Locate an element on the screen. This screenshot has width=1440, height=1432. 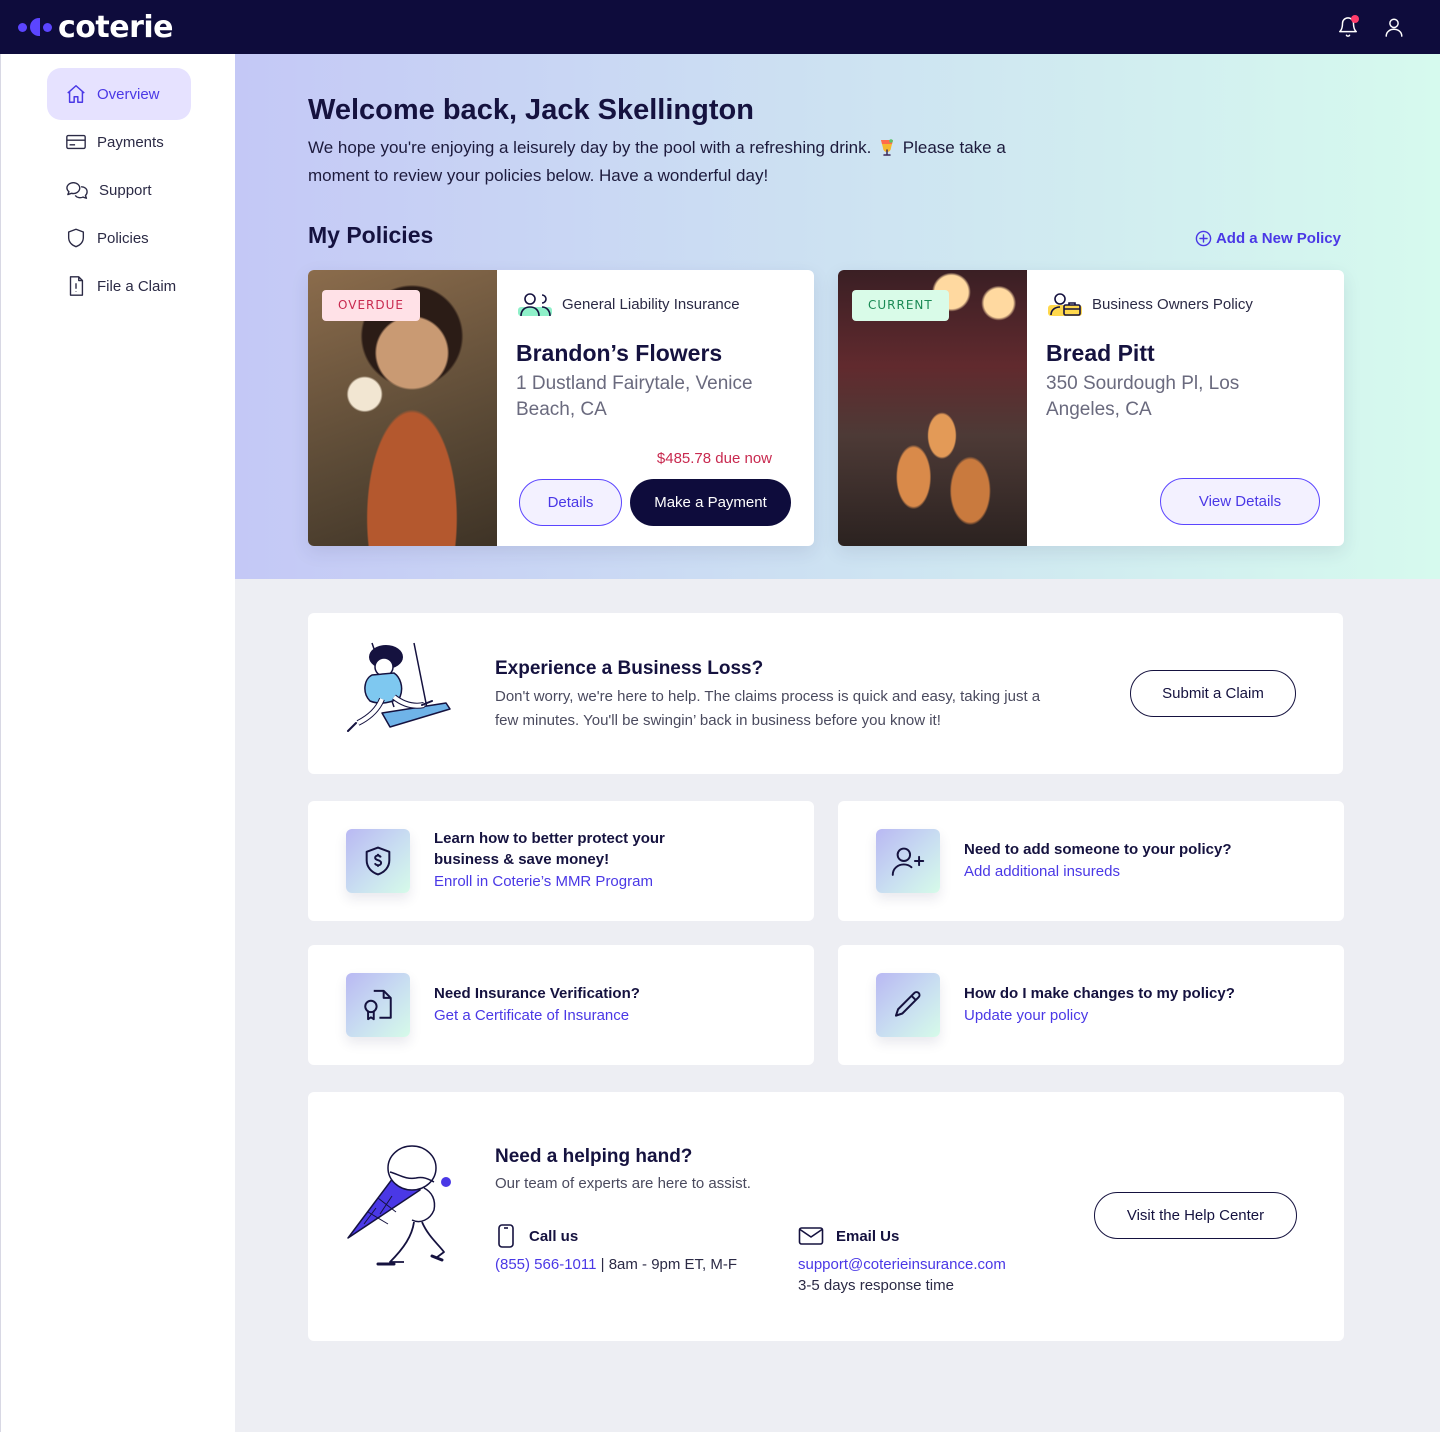
business-owner-icon is located at coordinates (1065, 304).